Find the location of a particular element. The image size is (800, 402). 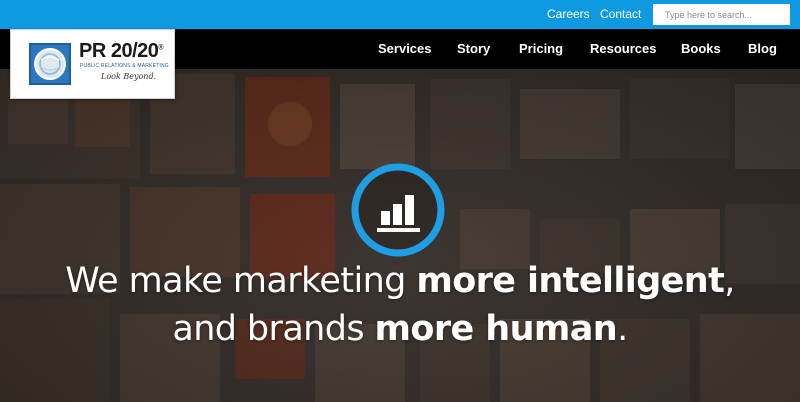

utility-bar: Careers Contact is located at coordinates (400, 14).